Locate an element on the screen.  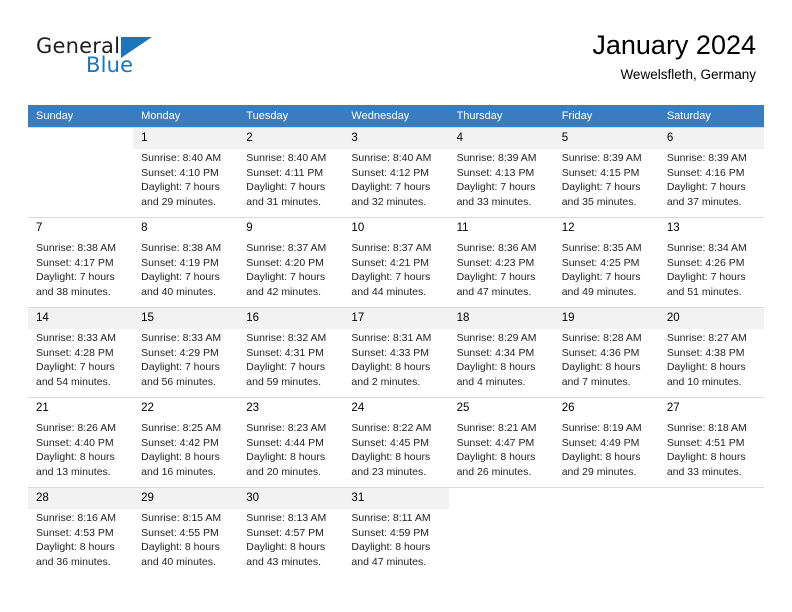
weekday-header-monday: Monday is located at coordinates (186, 116).